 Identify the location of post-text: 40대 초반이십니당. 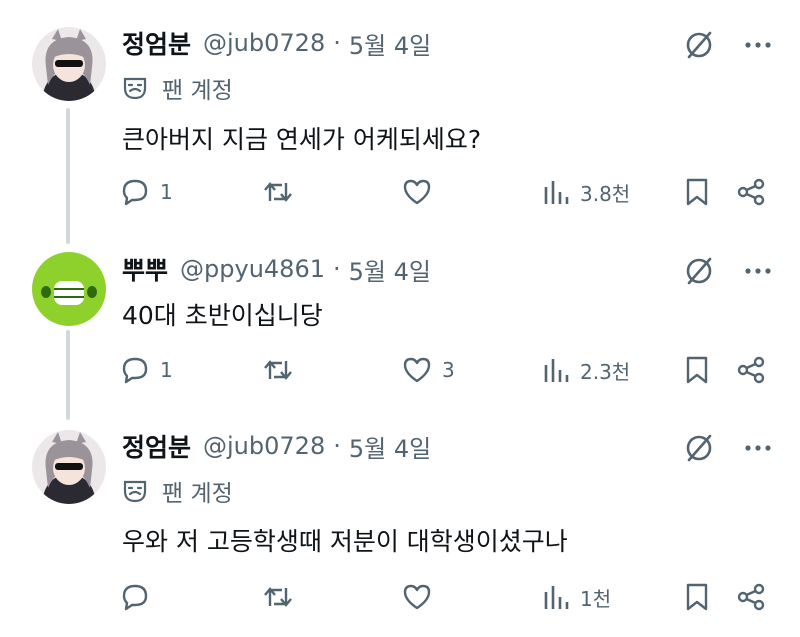
(222, 315).